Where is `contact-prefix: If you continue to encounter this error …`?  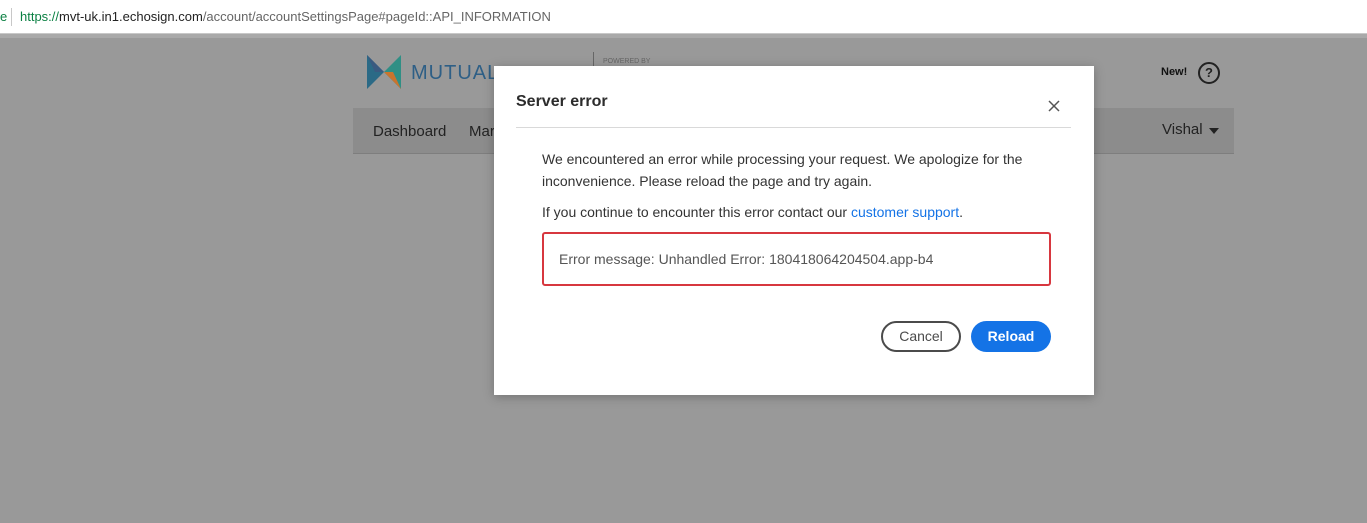
contact-prefix: If you continue to encounter this error … is located at coordinates (696, 212).